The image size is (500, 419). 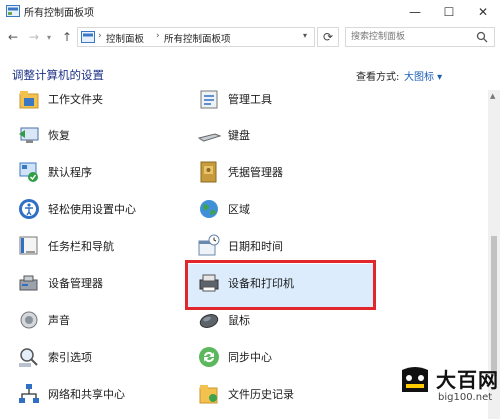 What do you see at coordinates (96, 357) in the screenshot?
I see `item-indexing-options: 索引选项` at bounding box center [96, 357].